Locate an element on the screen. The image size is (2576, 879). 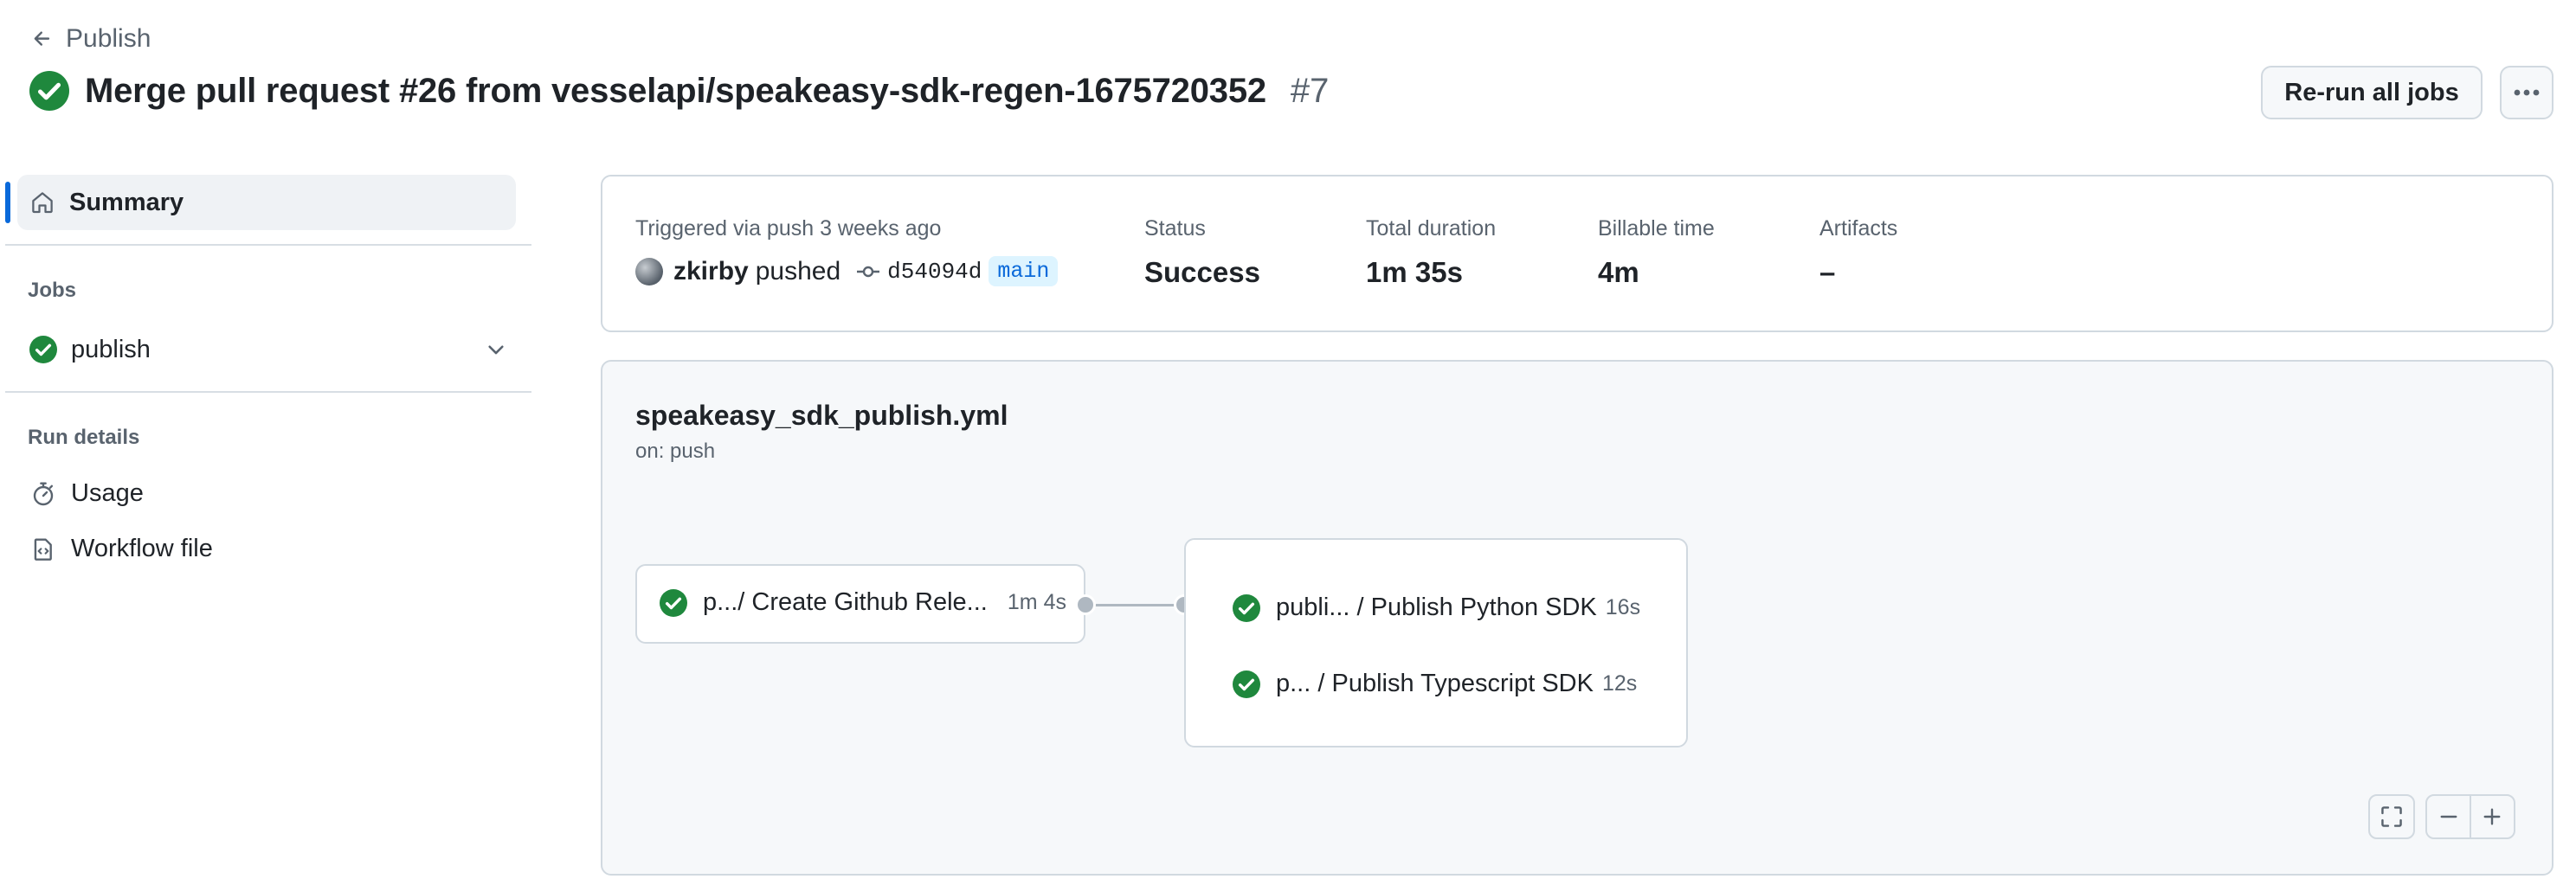
screen-full-icon is located at coordinates (2391, 816).